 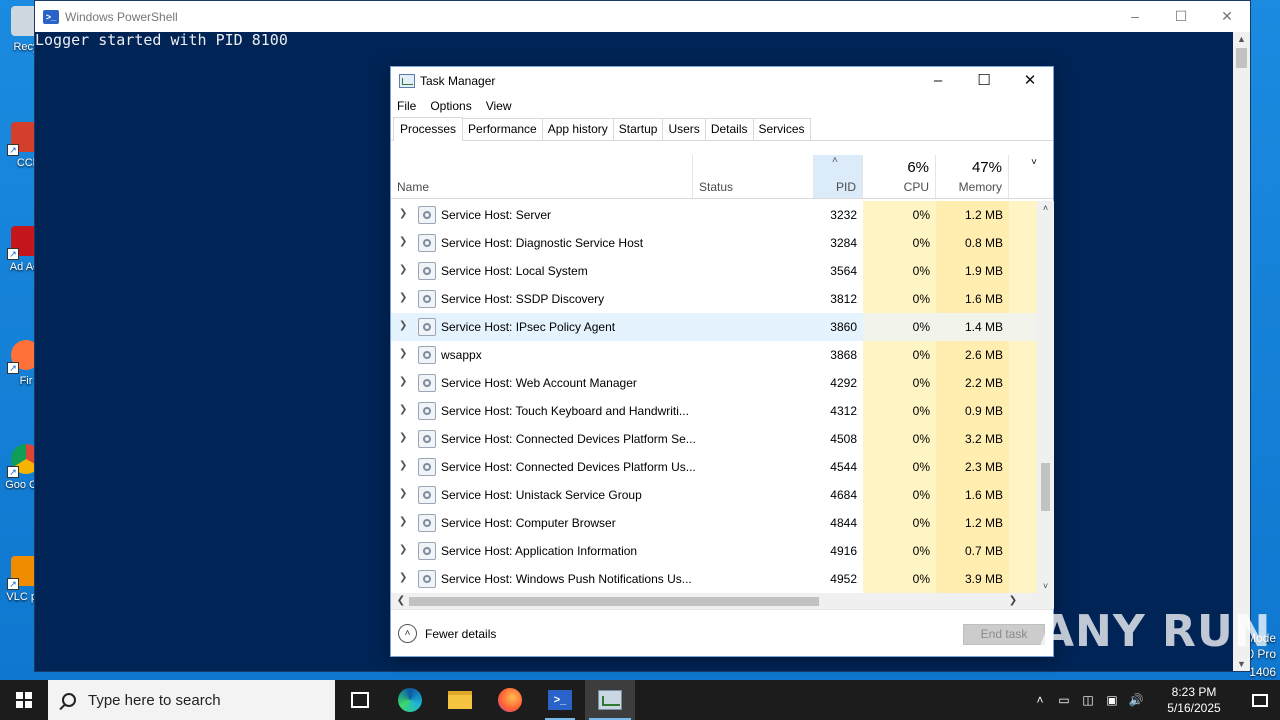 What do you see at coordinates (843, 411) in the screenshot?
I see `process-pid: 4312` at bounding box center [843, 411].